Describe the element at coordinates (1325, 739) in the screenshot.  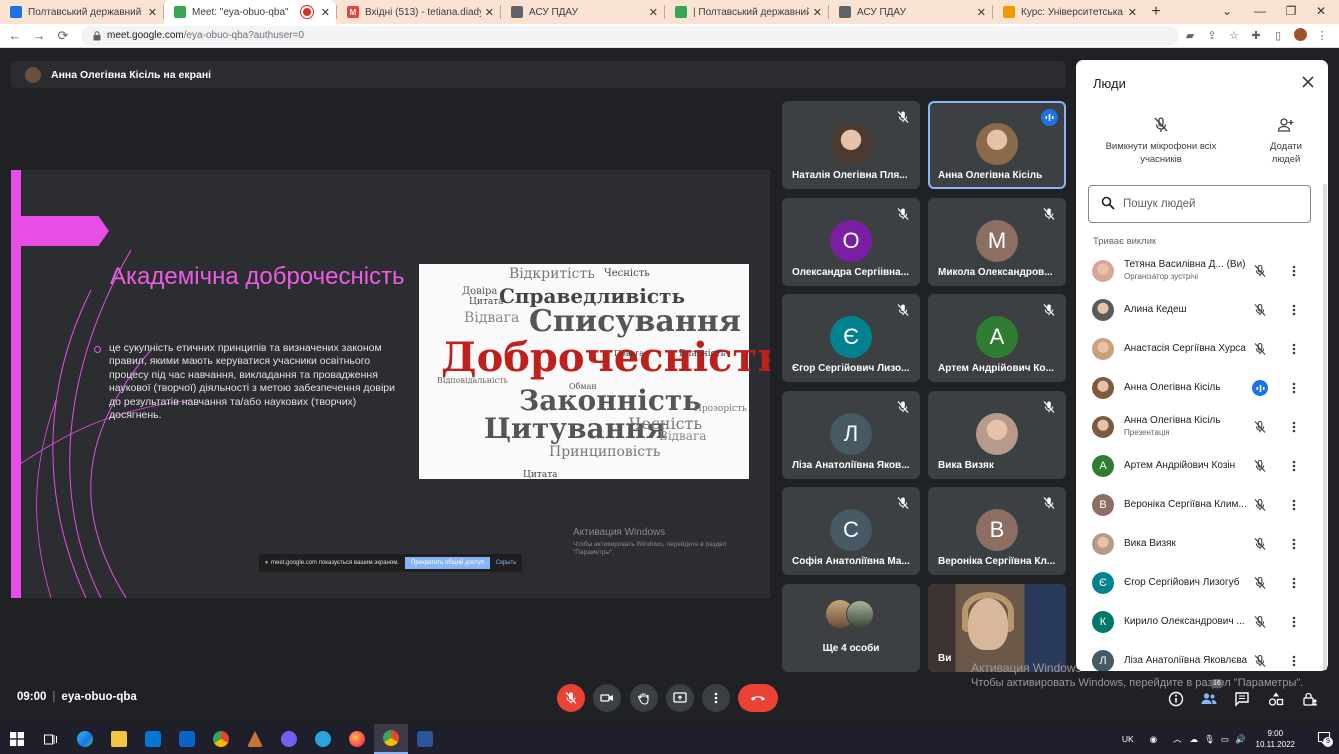
I see `notifications-button: 9` at that location.